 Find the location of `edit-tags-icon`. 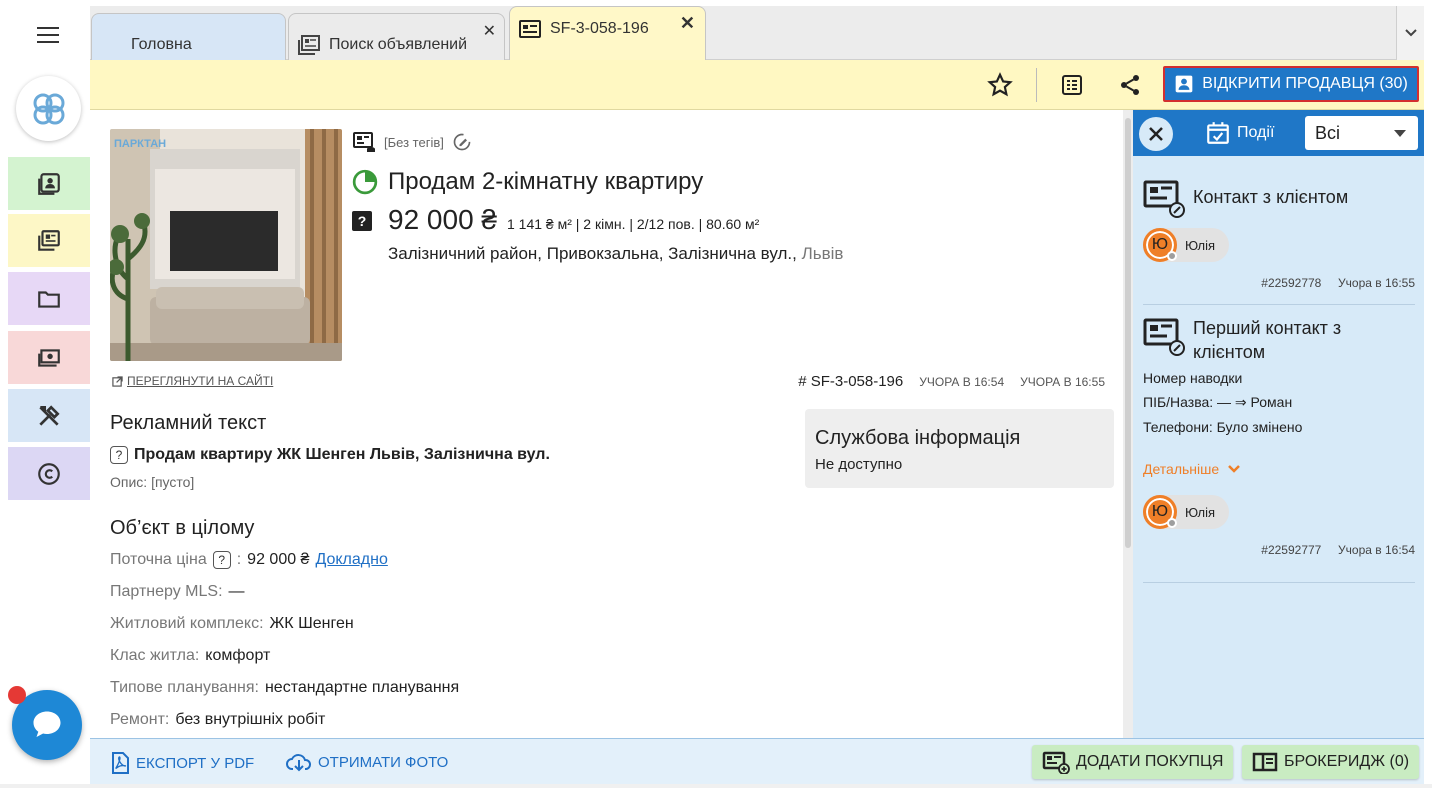

edit-tags-icon is located at coordinates (462, 142).